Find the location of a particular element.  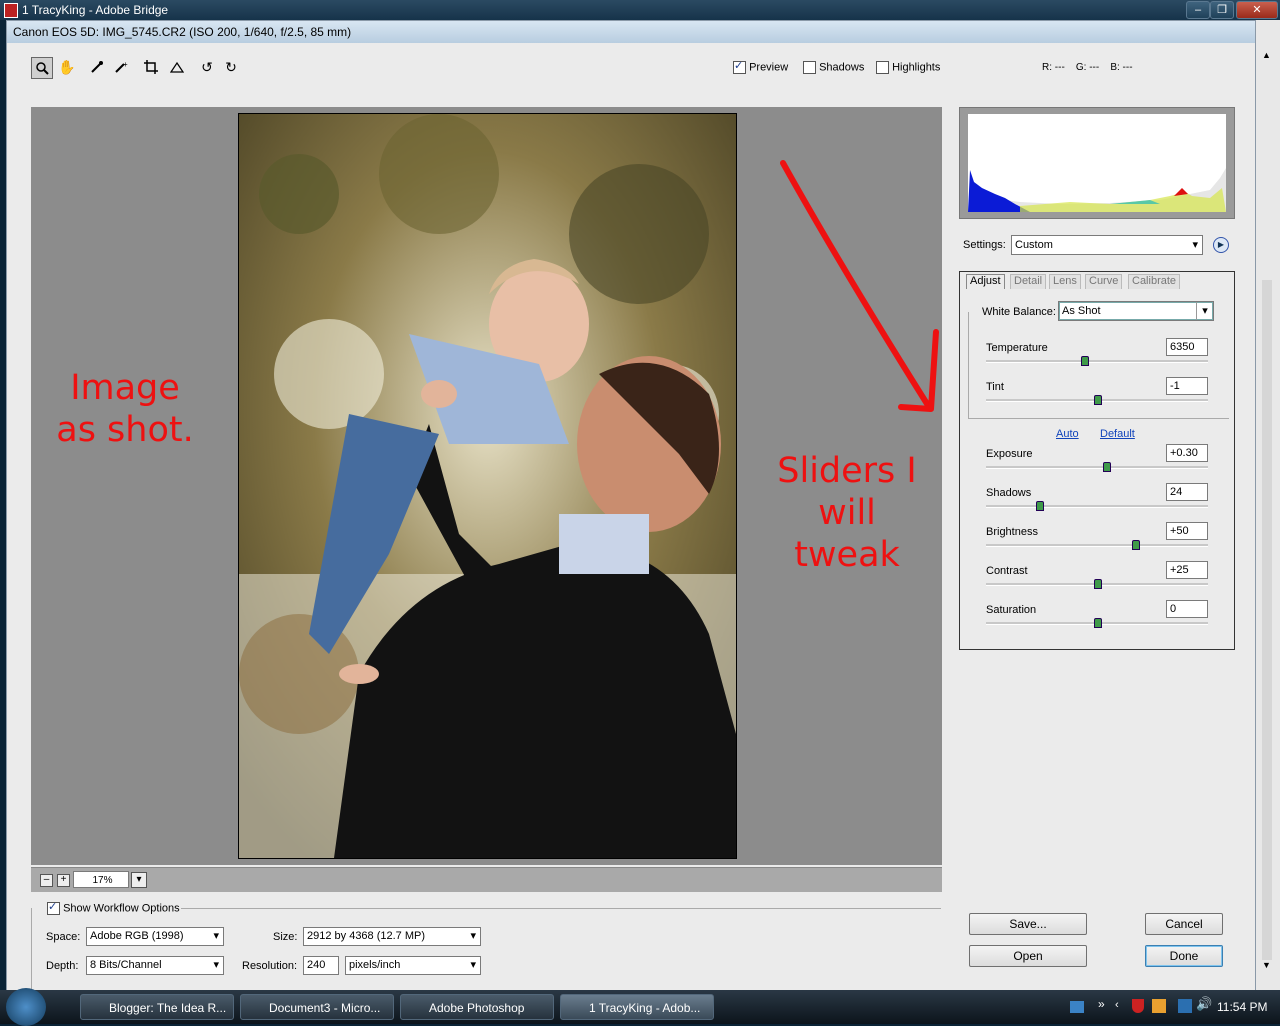

saturation-value-field: 0 is located at coordinates (1187, 609).